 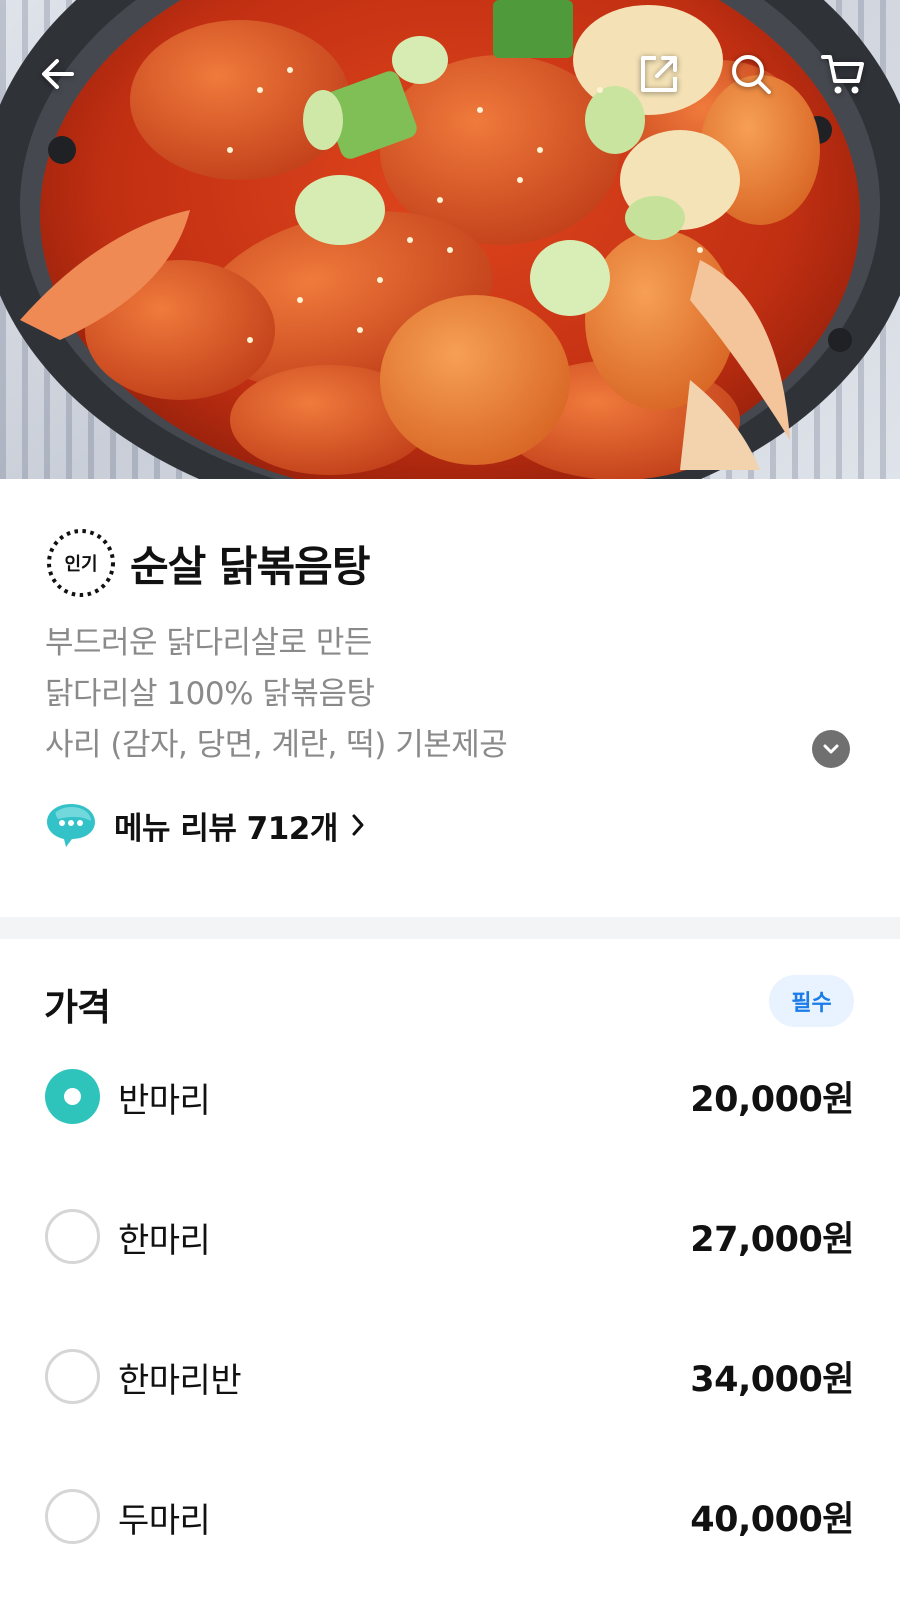 I want to click on option-label: 한마리반, so click(x=180, y=1381).